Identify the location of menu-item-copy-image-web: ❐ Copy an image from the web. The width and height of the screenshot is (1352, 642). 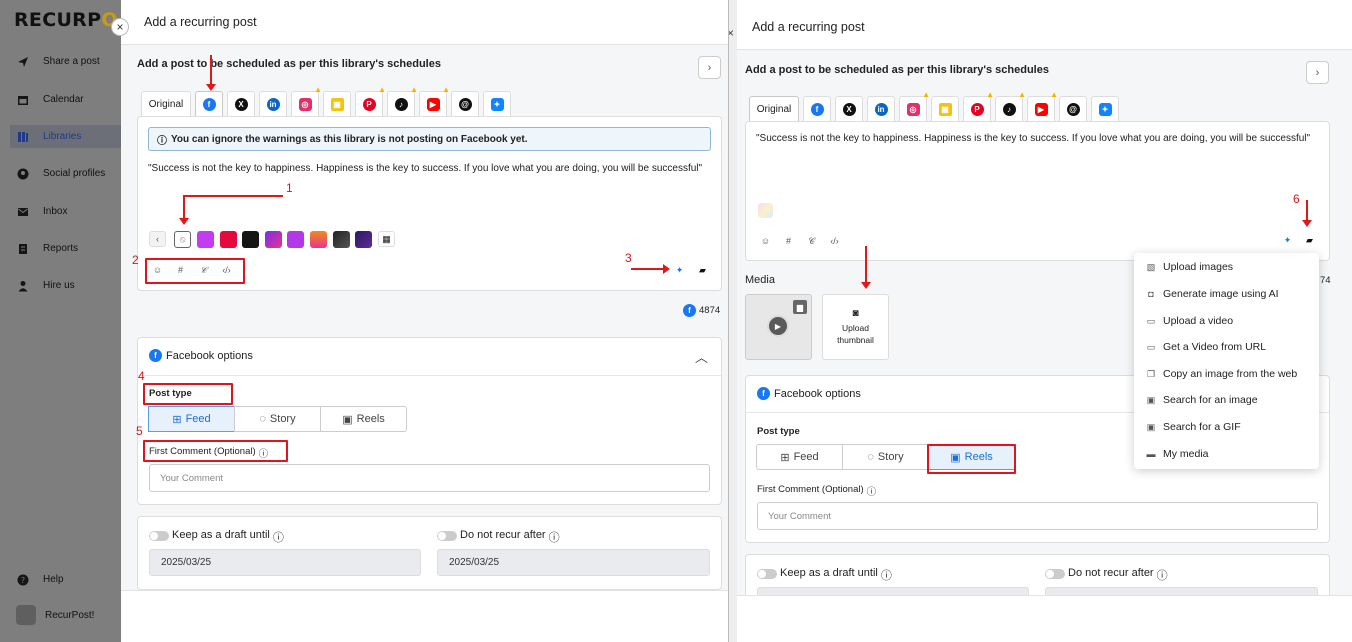
(1221, 374).